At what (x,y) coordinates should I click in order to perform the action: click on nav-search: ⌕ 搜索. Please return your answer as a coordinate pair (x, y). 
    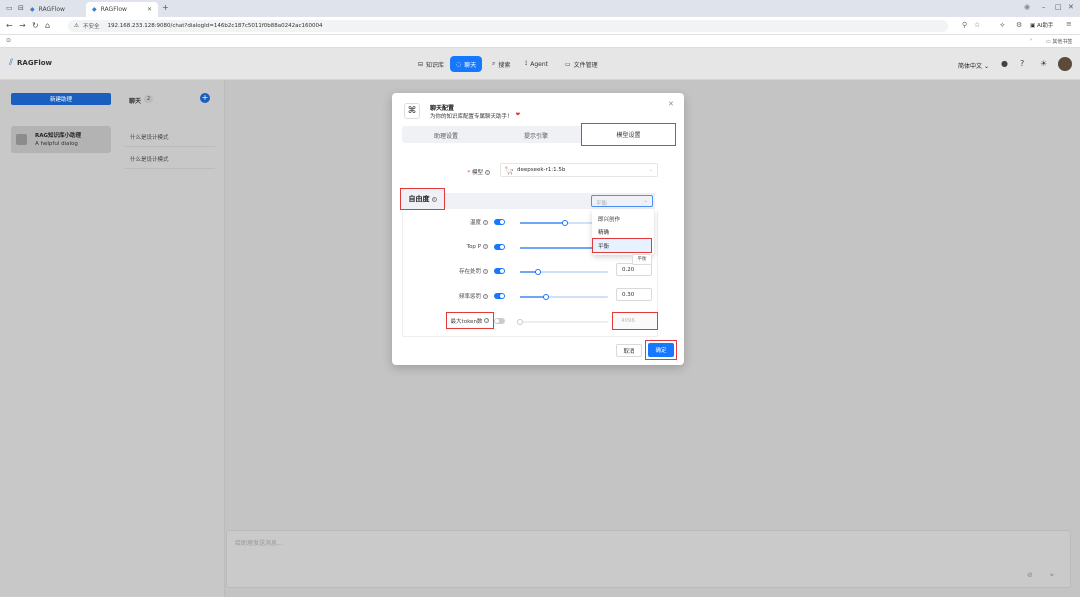
    Looking at the image, I should click on (501, 64).